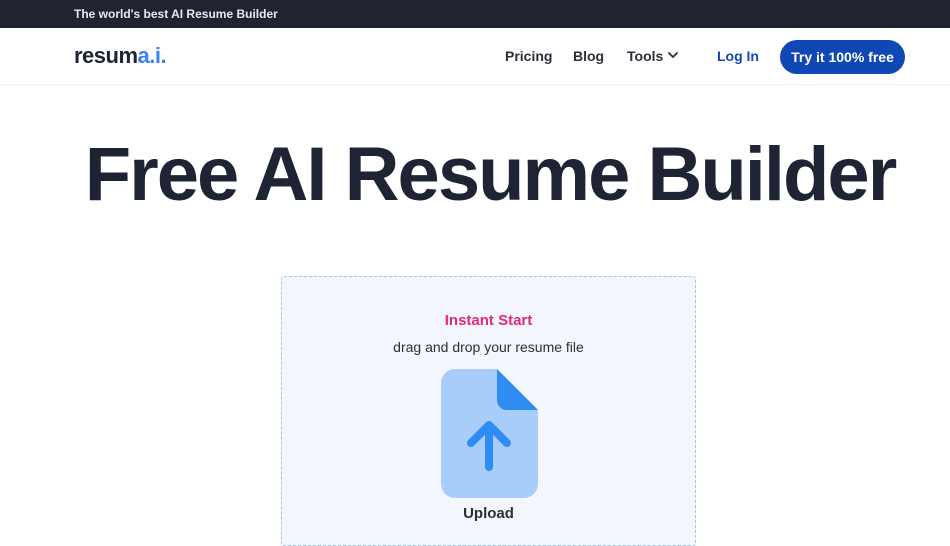 The image size is (950, 546). Describe the element at coordinates (673, 55) in the screenshot. I see `chevron-down-icon` at that location.